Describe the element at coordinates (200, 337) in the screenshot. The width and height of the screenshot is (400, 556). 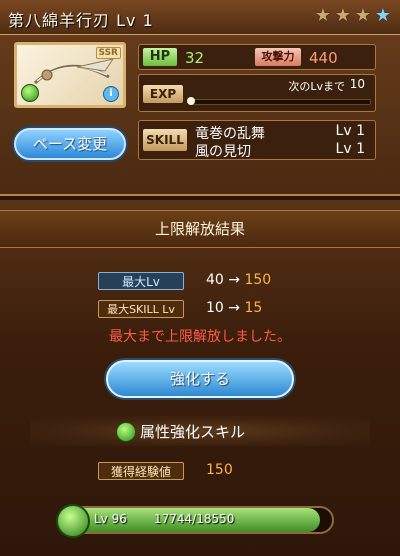
I see `uncap-complete-notice: 最大まで上限解放しました。` at that location.